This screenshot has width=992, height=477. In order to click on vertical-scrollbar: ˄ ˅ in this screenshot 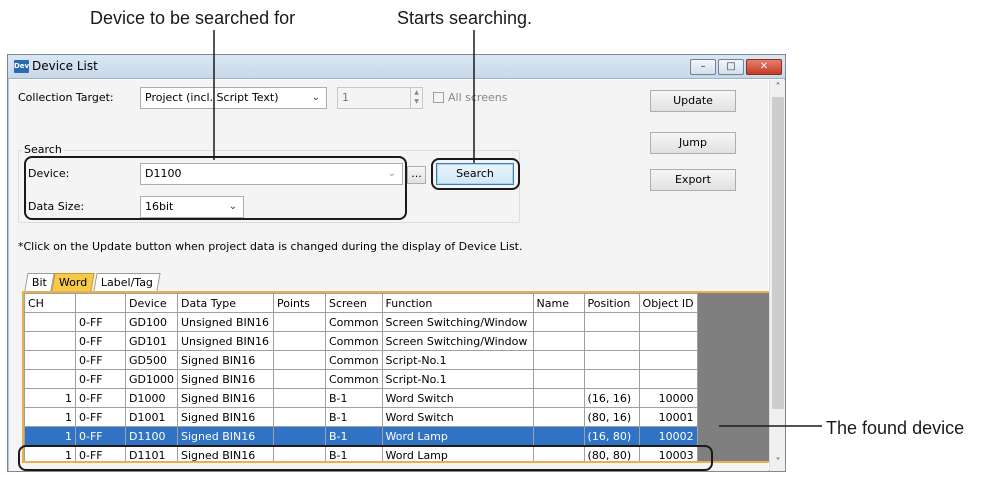, I will do `click(777, 275)`.